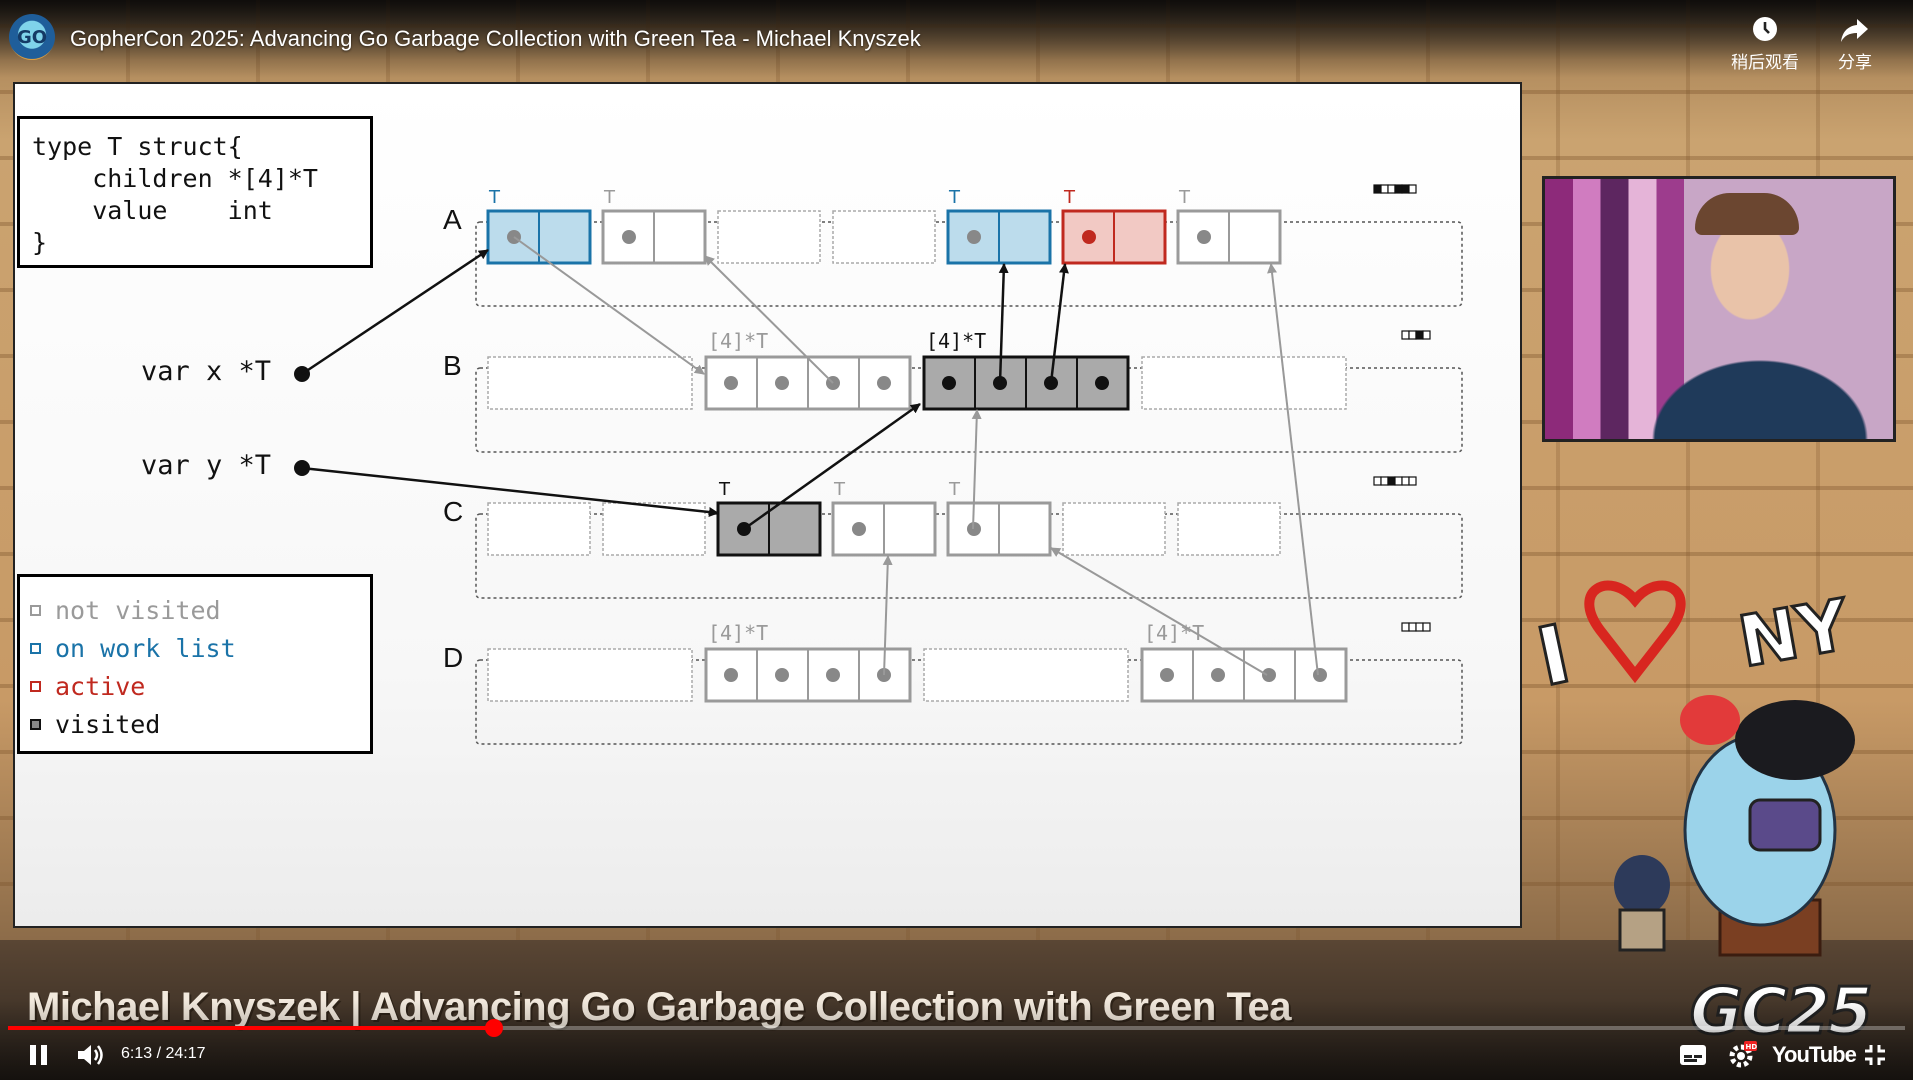  I want to click on pause-button, so click(39, 1055).